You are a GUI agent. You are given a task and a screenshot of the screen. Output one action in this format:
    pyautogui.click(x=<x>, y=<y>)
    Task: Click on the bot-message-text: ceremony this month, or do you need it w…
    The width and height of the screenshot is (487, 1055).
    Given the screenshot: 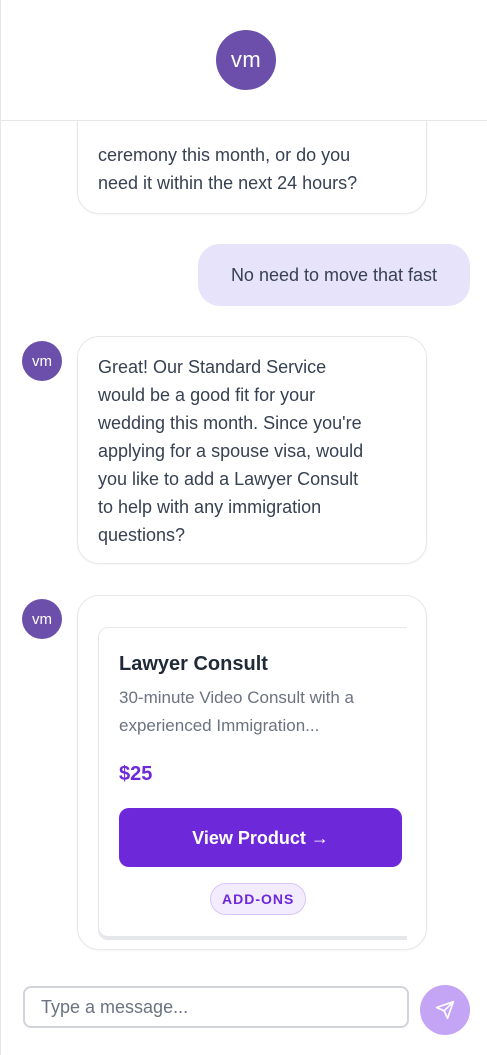 What is the action you would take?
    pyautogui.click(x=254, y=169)
    